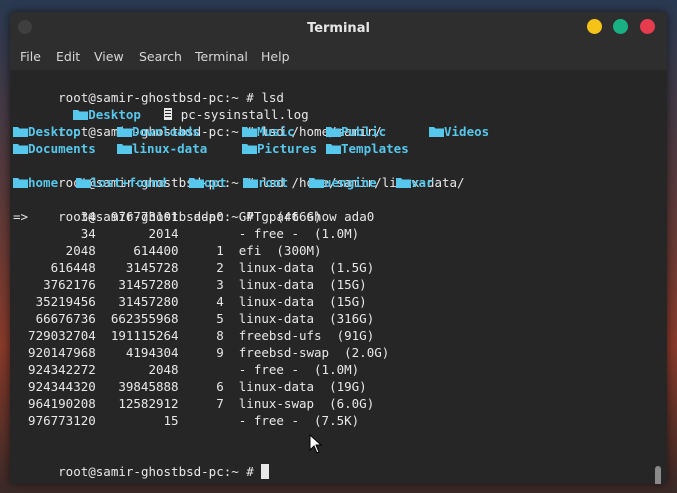 The image size is (677, 493). I want to click on minimize-button, so click(594, 26).